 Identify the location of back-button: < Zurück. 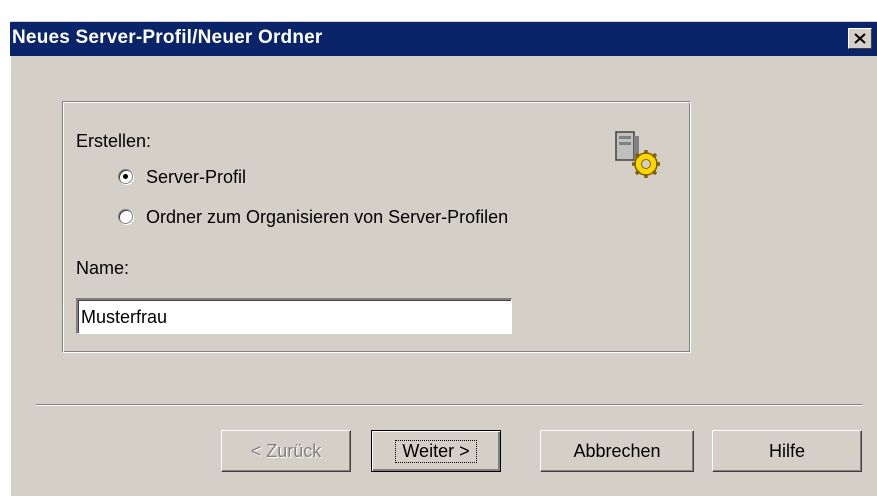
(286, 451).